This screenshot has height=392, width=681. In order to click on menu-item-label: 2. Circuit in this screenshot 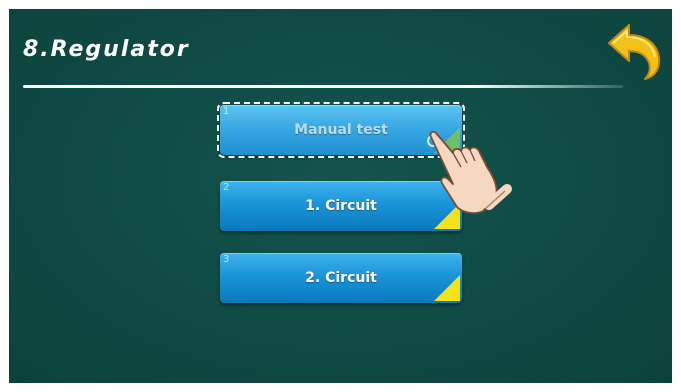, I will do `click(341, 278)`.